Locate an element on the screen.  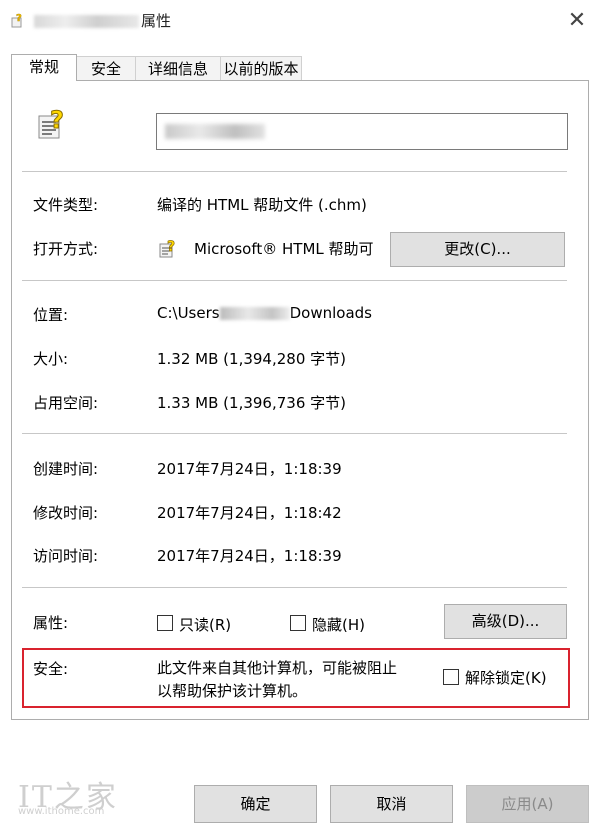
unblock-checkbox is located at coordinates (451, 677).